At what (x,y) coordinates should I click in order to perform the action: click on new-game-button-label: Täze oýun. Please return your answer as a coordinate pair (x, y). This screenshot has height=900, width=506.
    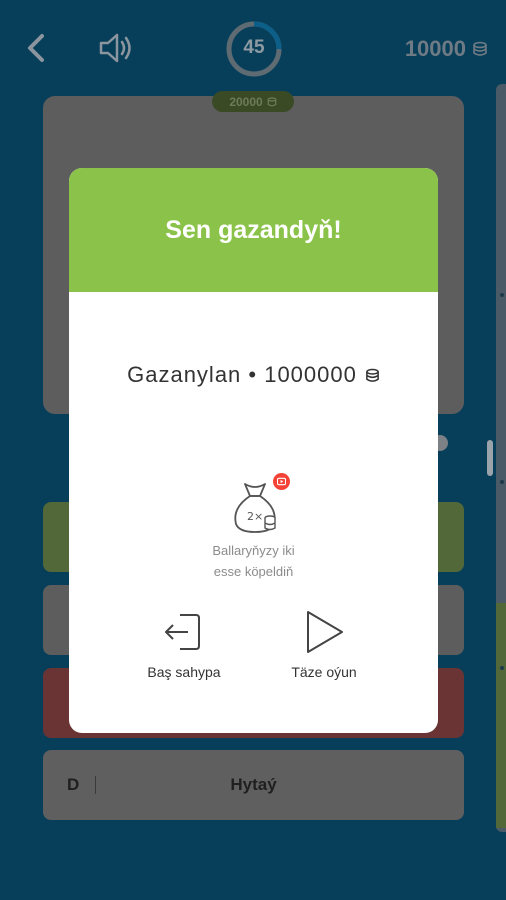
    Looking at the image, I should click on (324, 672).